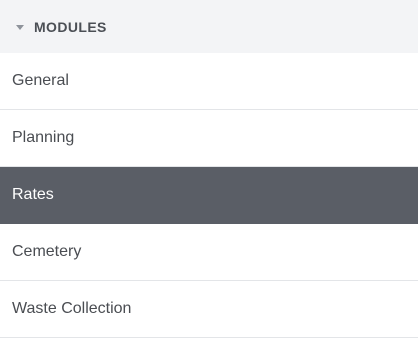  I want to click on module-item-label: Planning, so click(43, 137).